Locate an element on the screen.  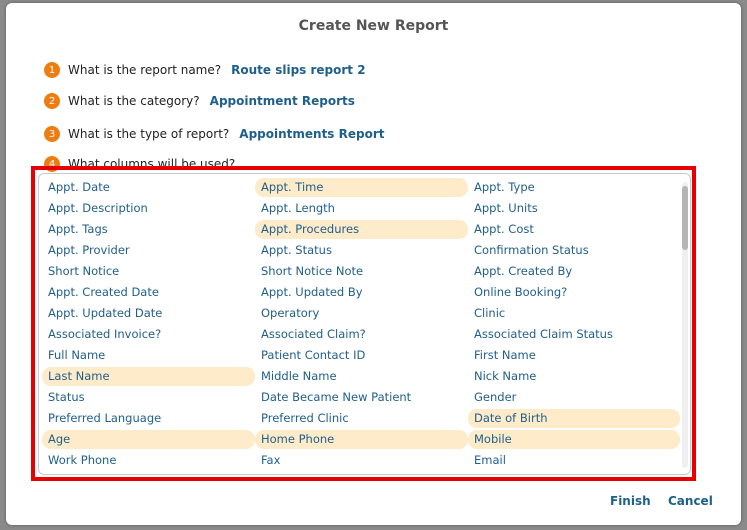
column-option: Appt. Time is located at coordinates (361, 187).